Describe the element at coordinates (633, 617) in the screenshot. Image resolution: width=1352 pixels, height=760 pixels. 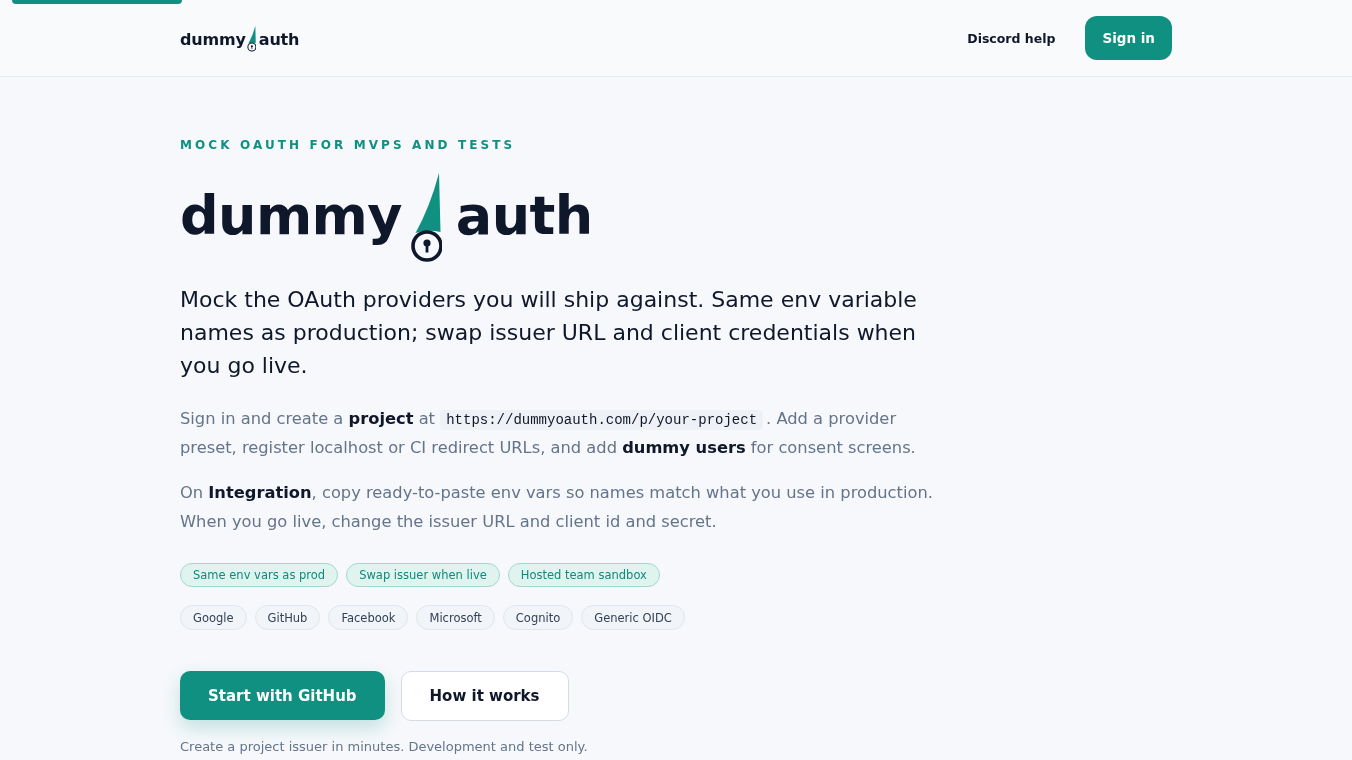
I see `provider-chip: Generic OIDC` at that location.